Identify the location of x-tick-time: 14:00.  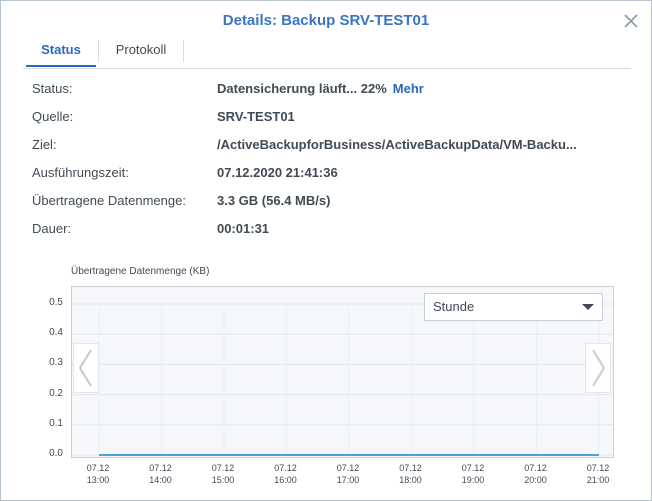
(160, 480).